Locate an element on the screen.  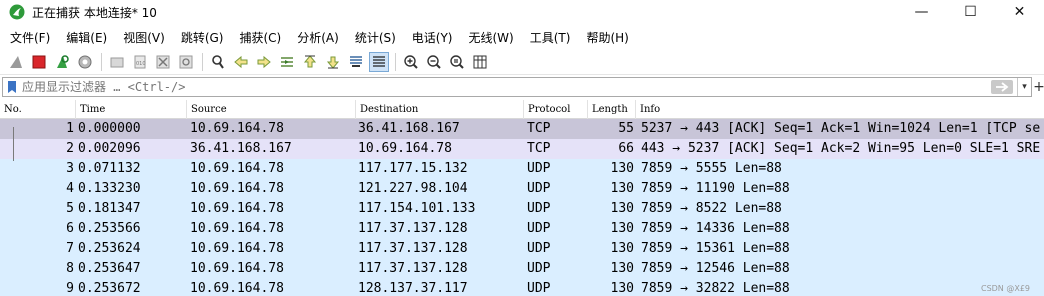
menu-statistics: 统计(S) is located at coordinates (375, 37).